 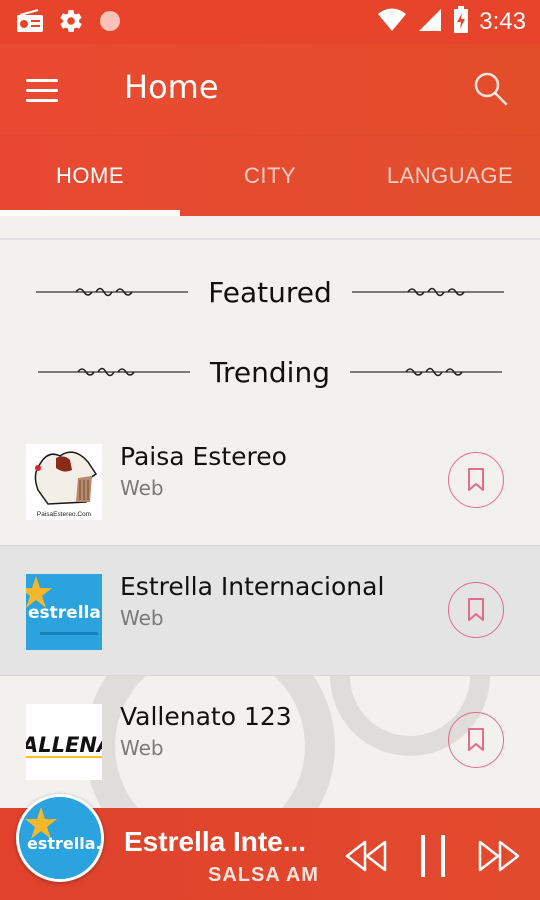 I want to click on svg-text: ALLENA, so click(x=64, y=745).